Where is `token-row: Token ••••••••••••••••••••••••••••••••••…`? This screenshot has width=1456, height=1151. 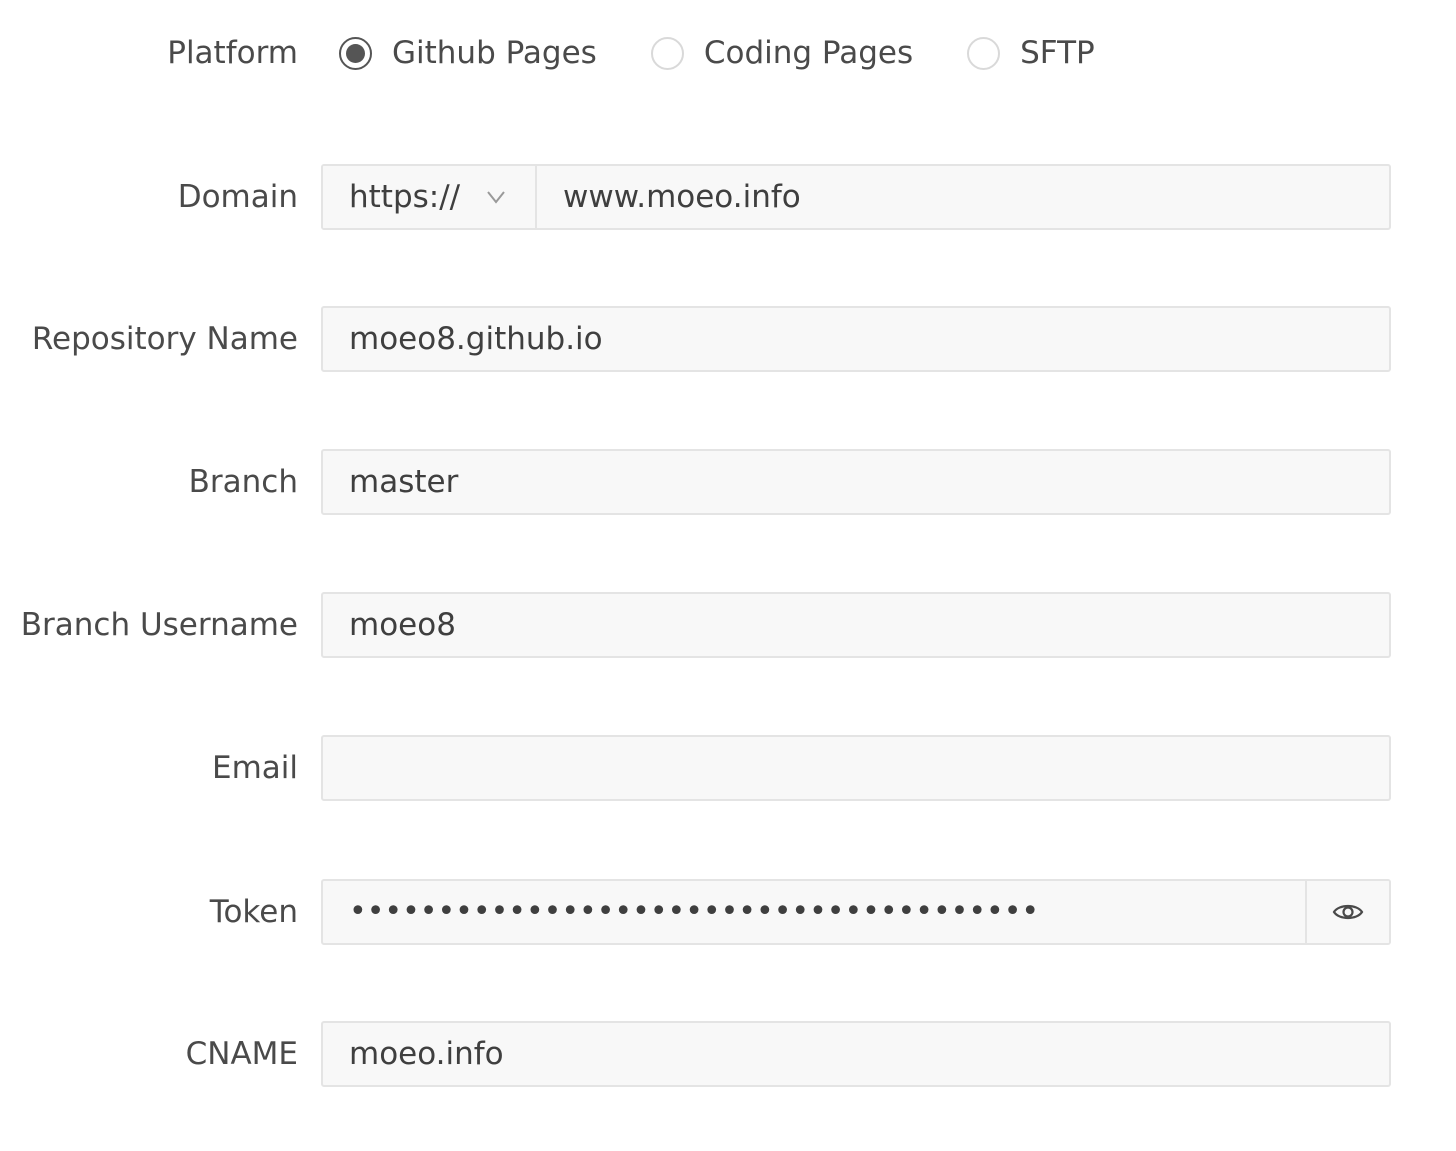 token-row: Token ••••••••••••••••••••••••••••••••••… is located at coordinates (728, 912).